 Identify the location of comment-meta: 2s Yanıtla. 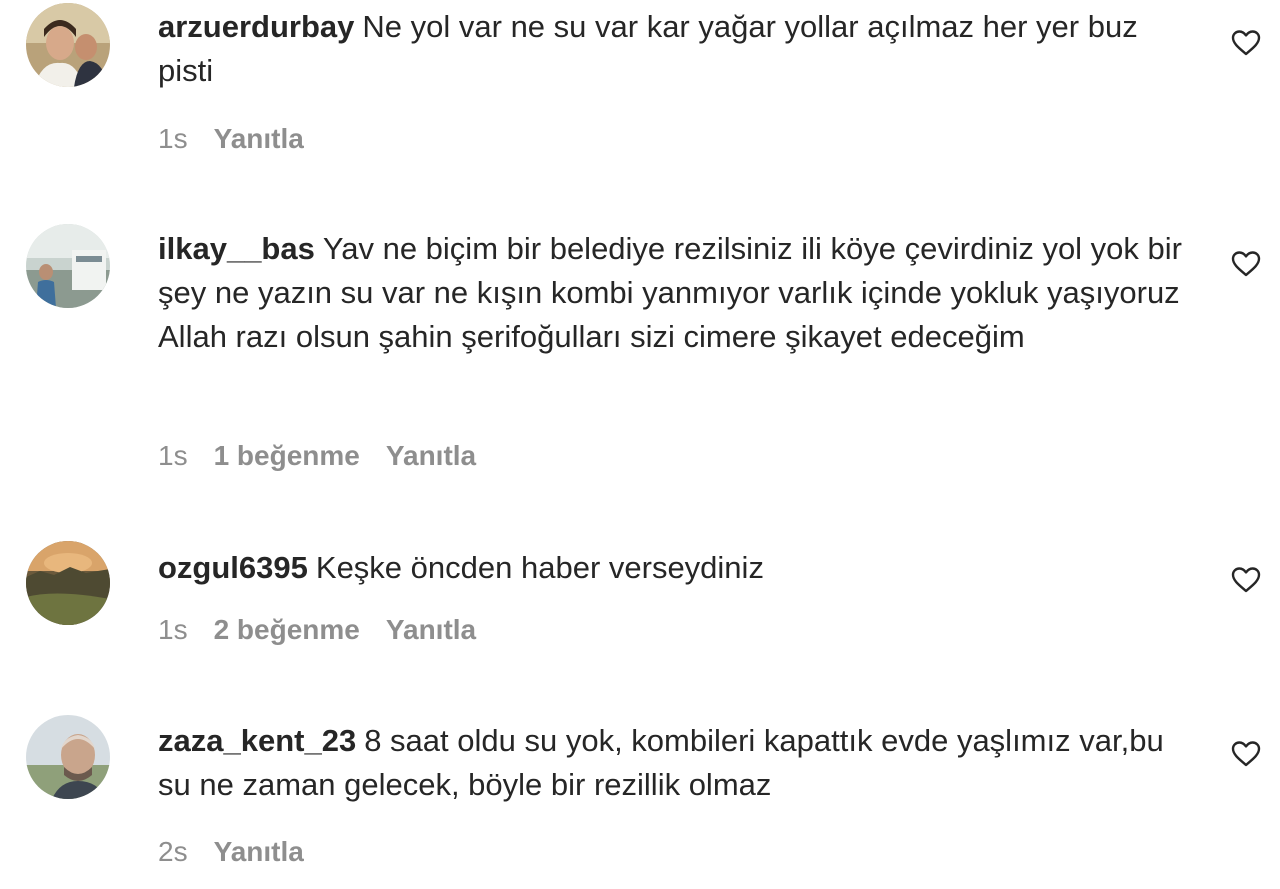
(244, 852).